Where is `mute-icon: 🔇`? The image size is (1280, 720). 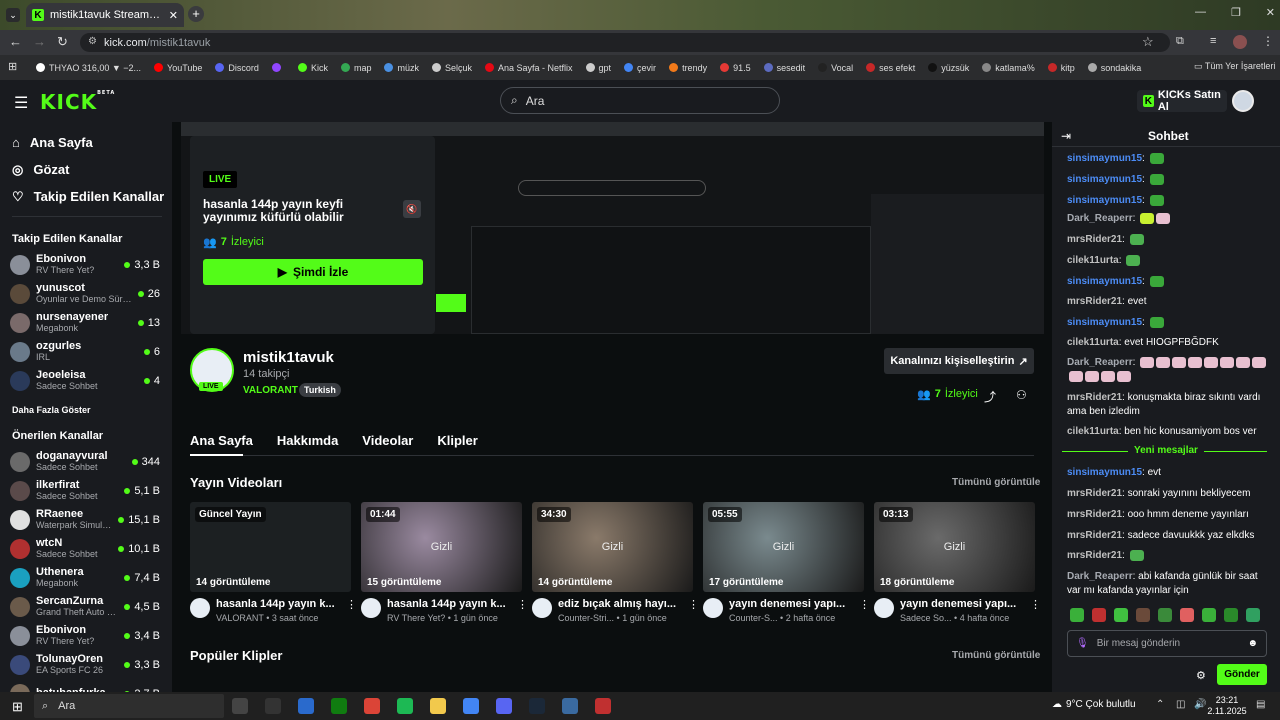 mute-icon: 🔇 is located at coordinates (412, 209).